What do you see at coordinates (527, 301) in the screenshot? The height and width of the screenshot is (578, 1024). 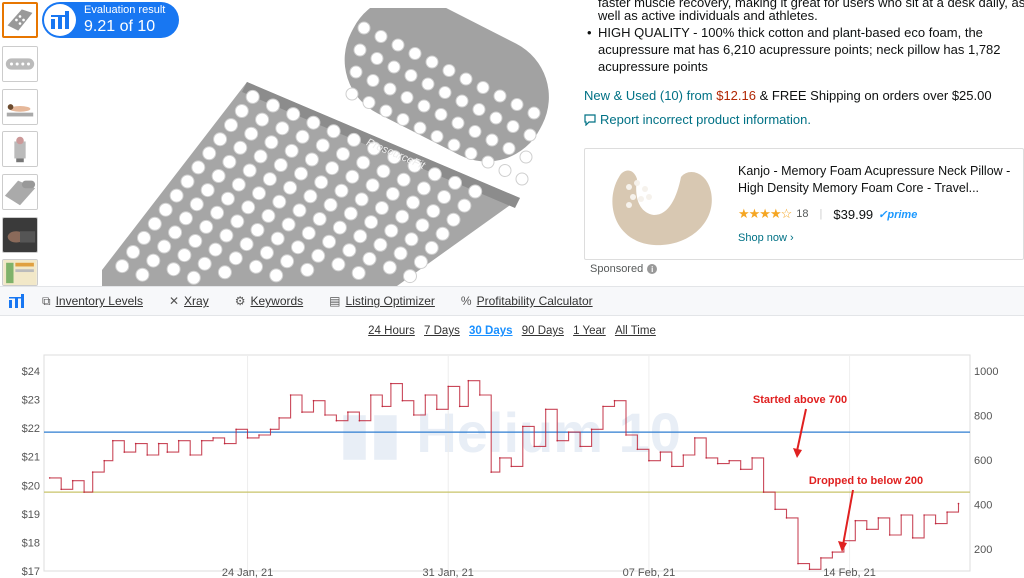 I see `profitability-calculator-button: % Profitability Calculator` at bounding box center [527, 301].